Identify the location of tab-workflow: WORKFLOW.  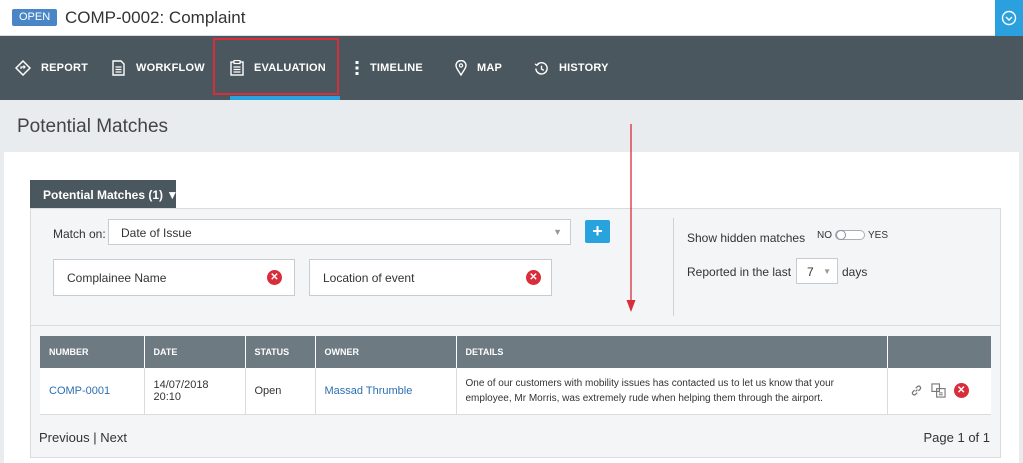
(158, 68).